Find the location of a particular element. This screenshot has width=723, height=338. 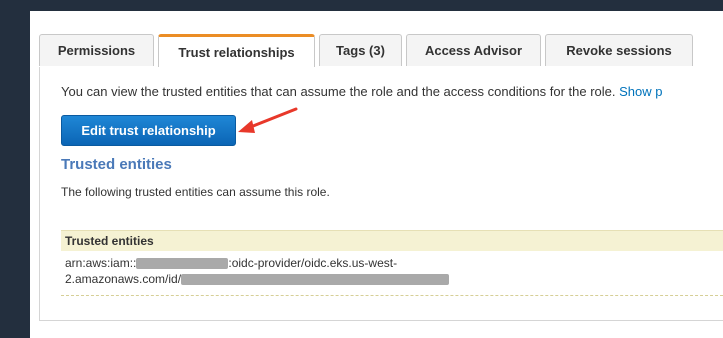

tab-access-advisor: Access Advisor is located at coordinates (473, 50).